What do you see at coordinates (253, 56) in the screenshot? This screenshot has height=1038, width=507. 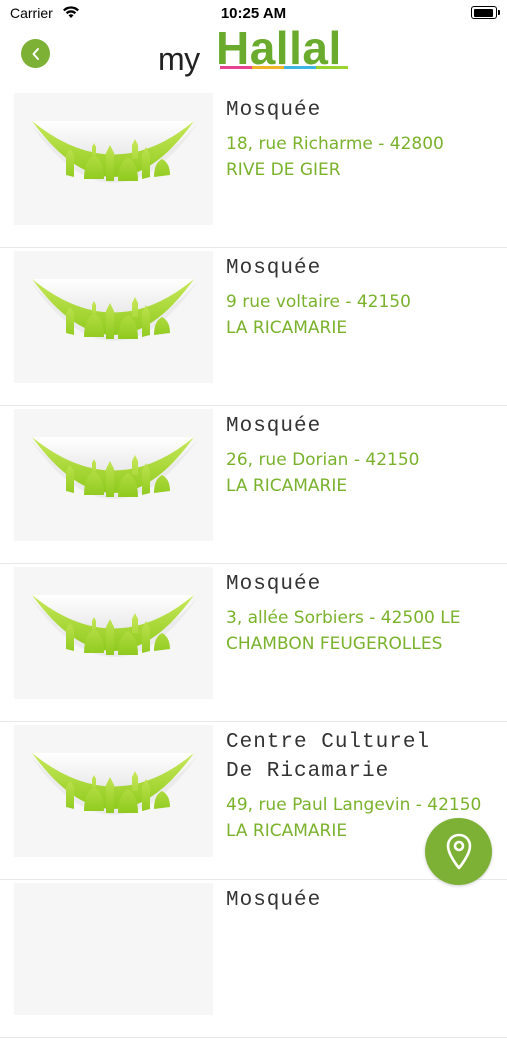 I see `nav-header: my Hallal` at bounding box center [253, 56].